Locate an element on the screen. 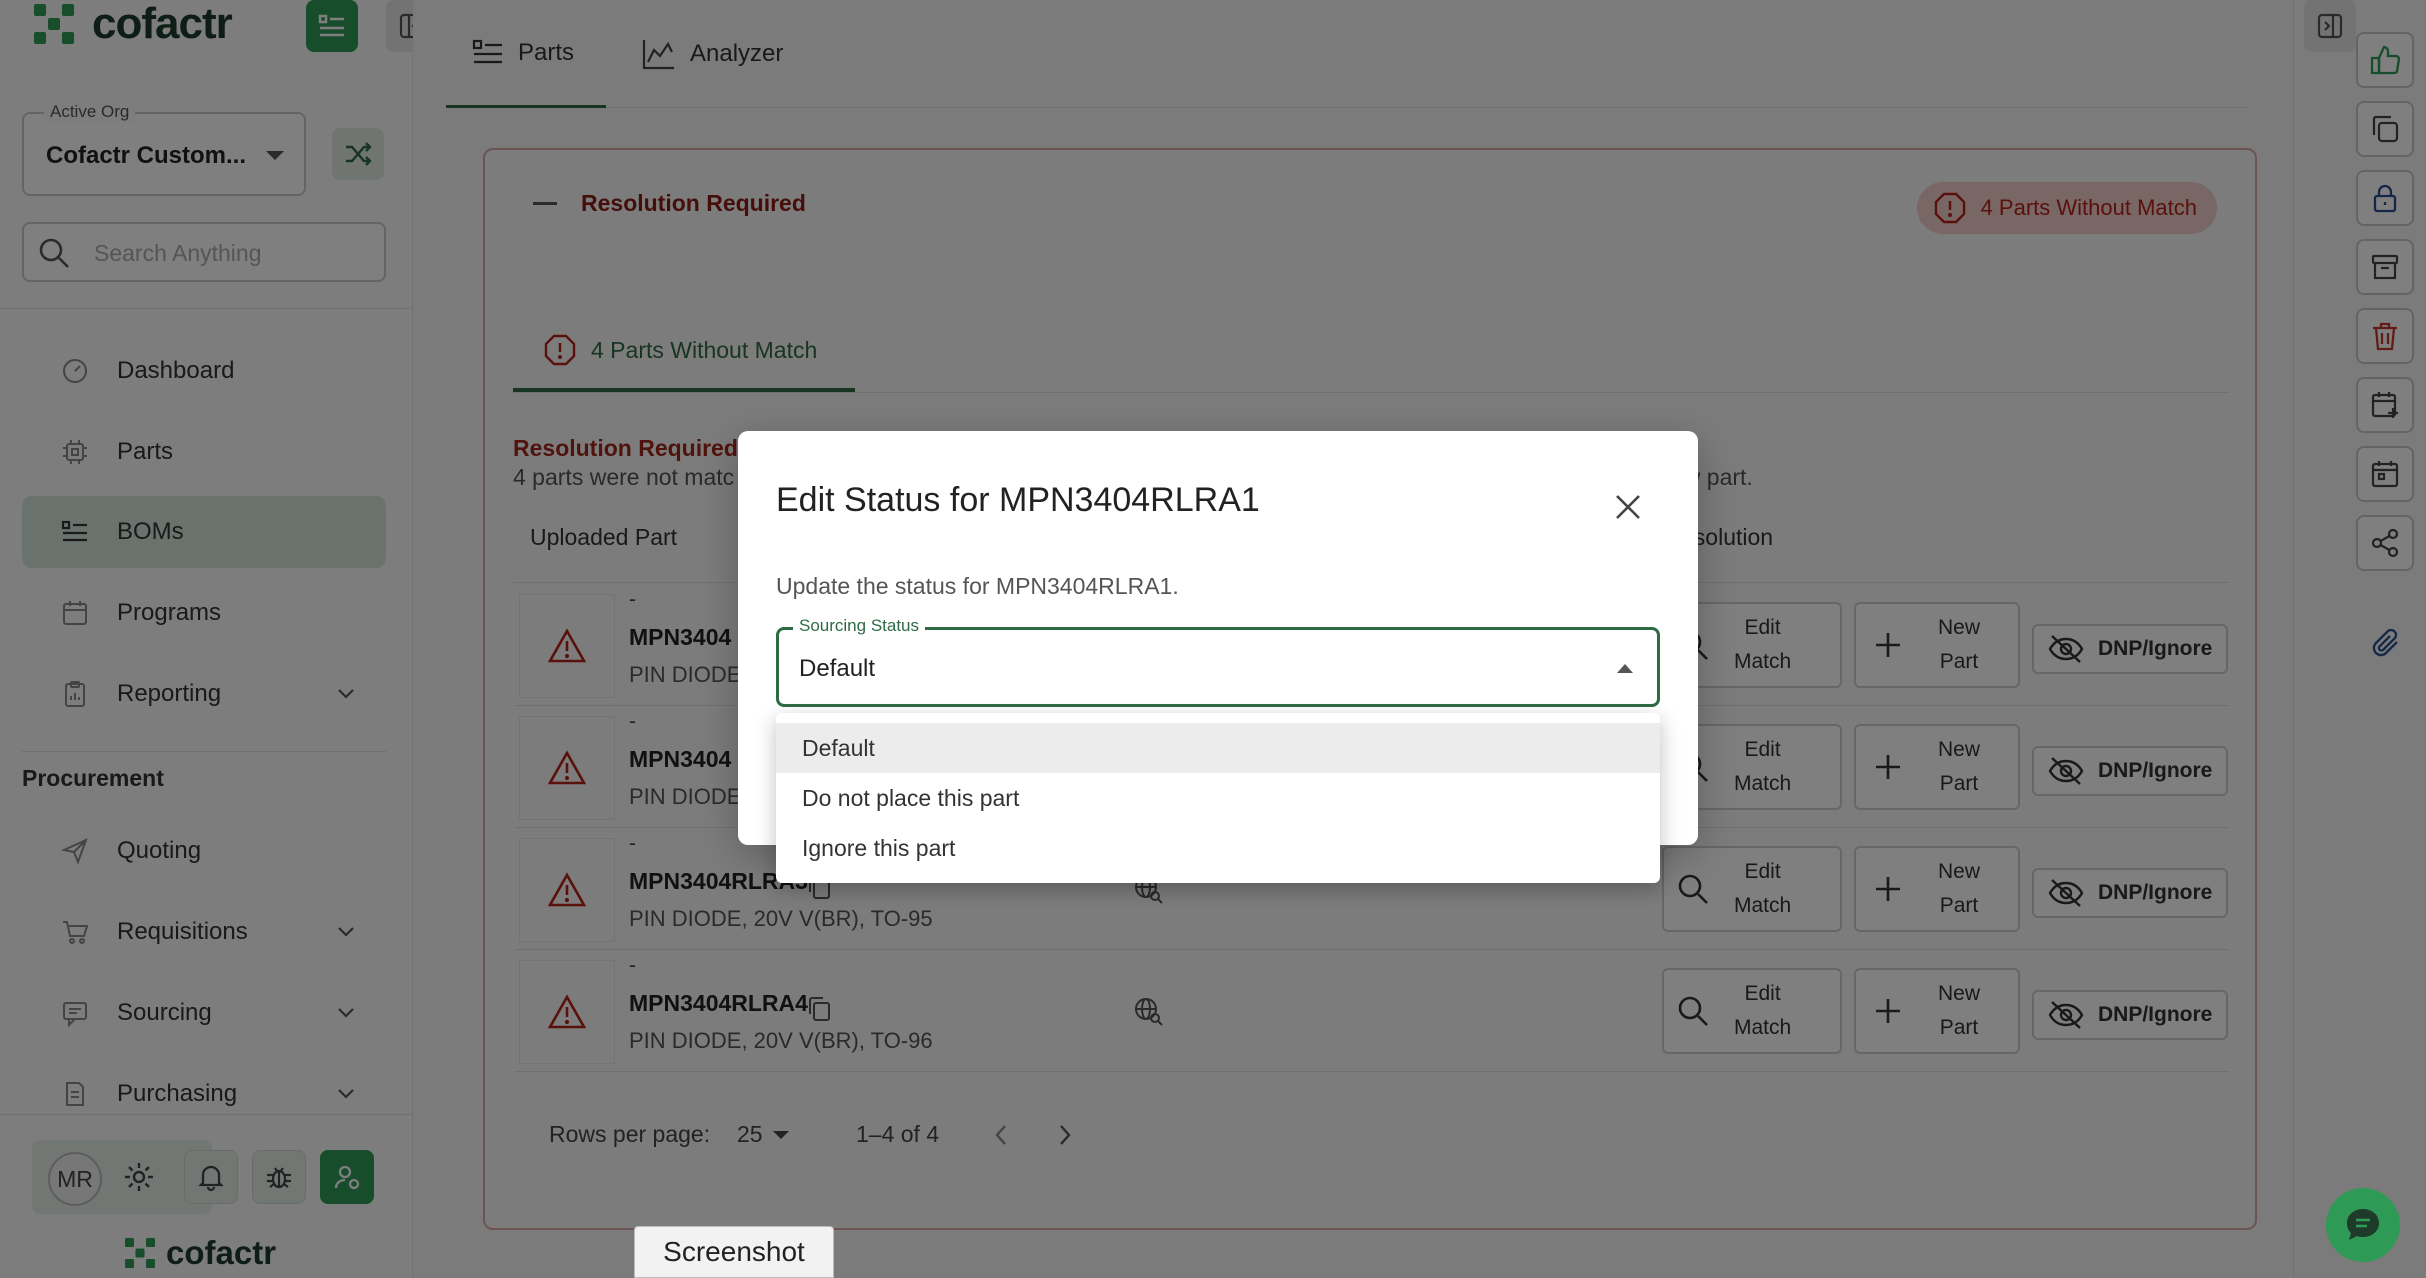 This screenshot has height=1278, width=2426. option-do-not-place: Do not place this part is located at coordinates (1218, 798).